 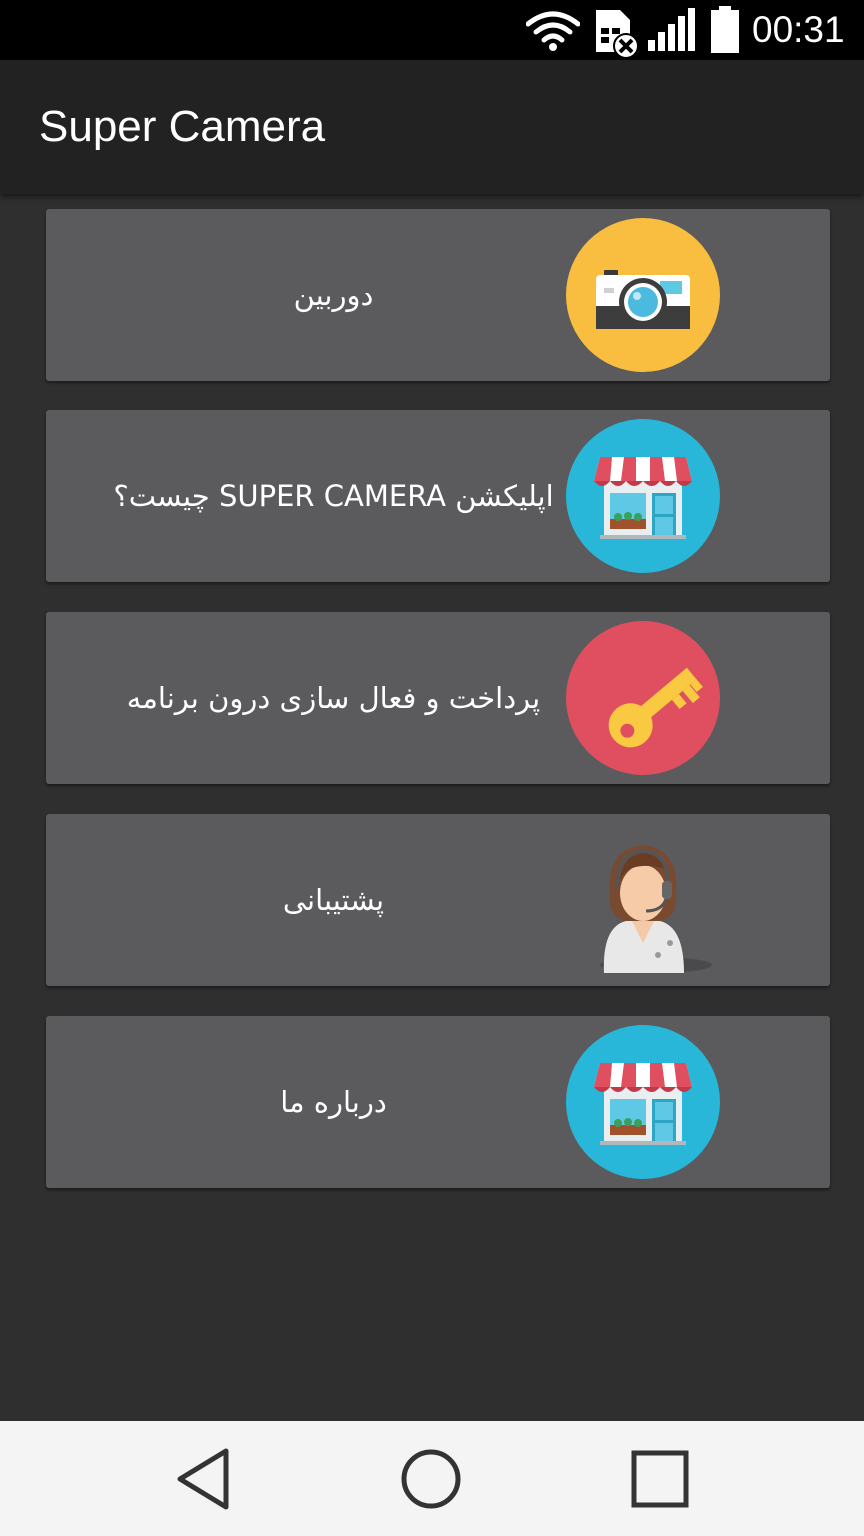 What do you see at coordinates (643, 295) in the screenshot?
I see `camera-icon` at bounding box center [643, 295].